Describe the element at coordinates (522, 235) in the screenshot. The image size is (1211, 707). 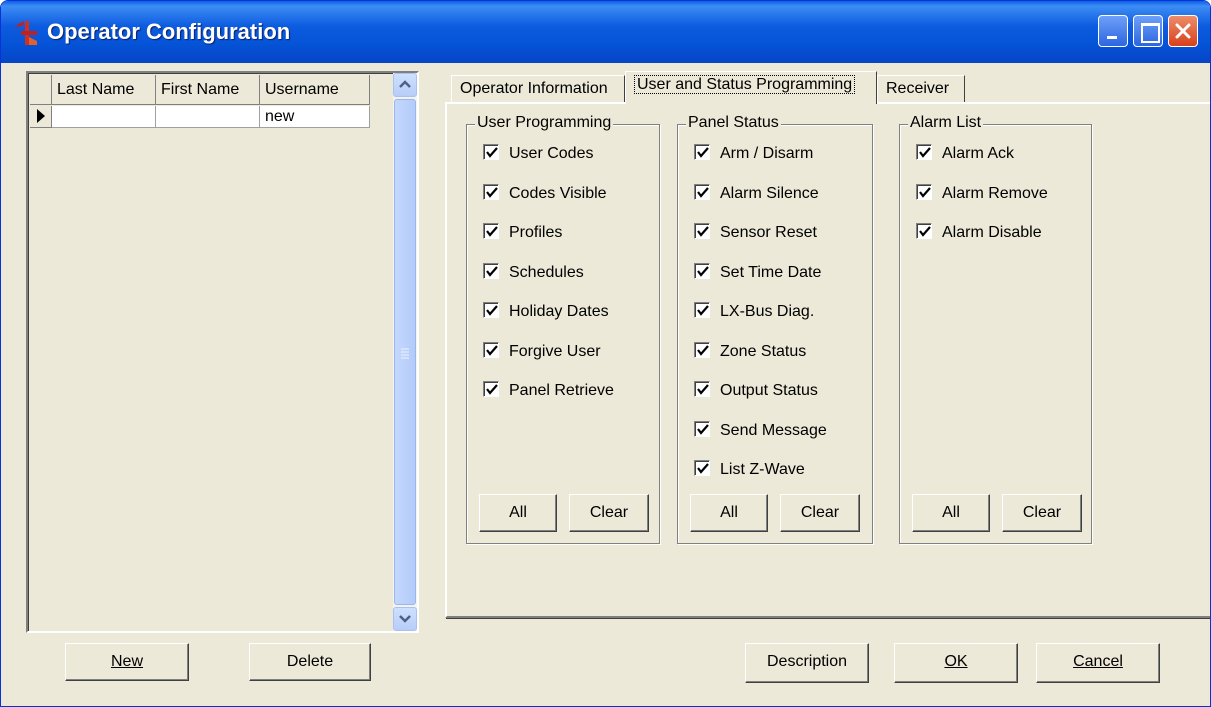
I see `checkbox-profiles: Profiles` at that location.